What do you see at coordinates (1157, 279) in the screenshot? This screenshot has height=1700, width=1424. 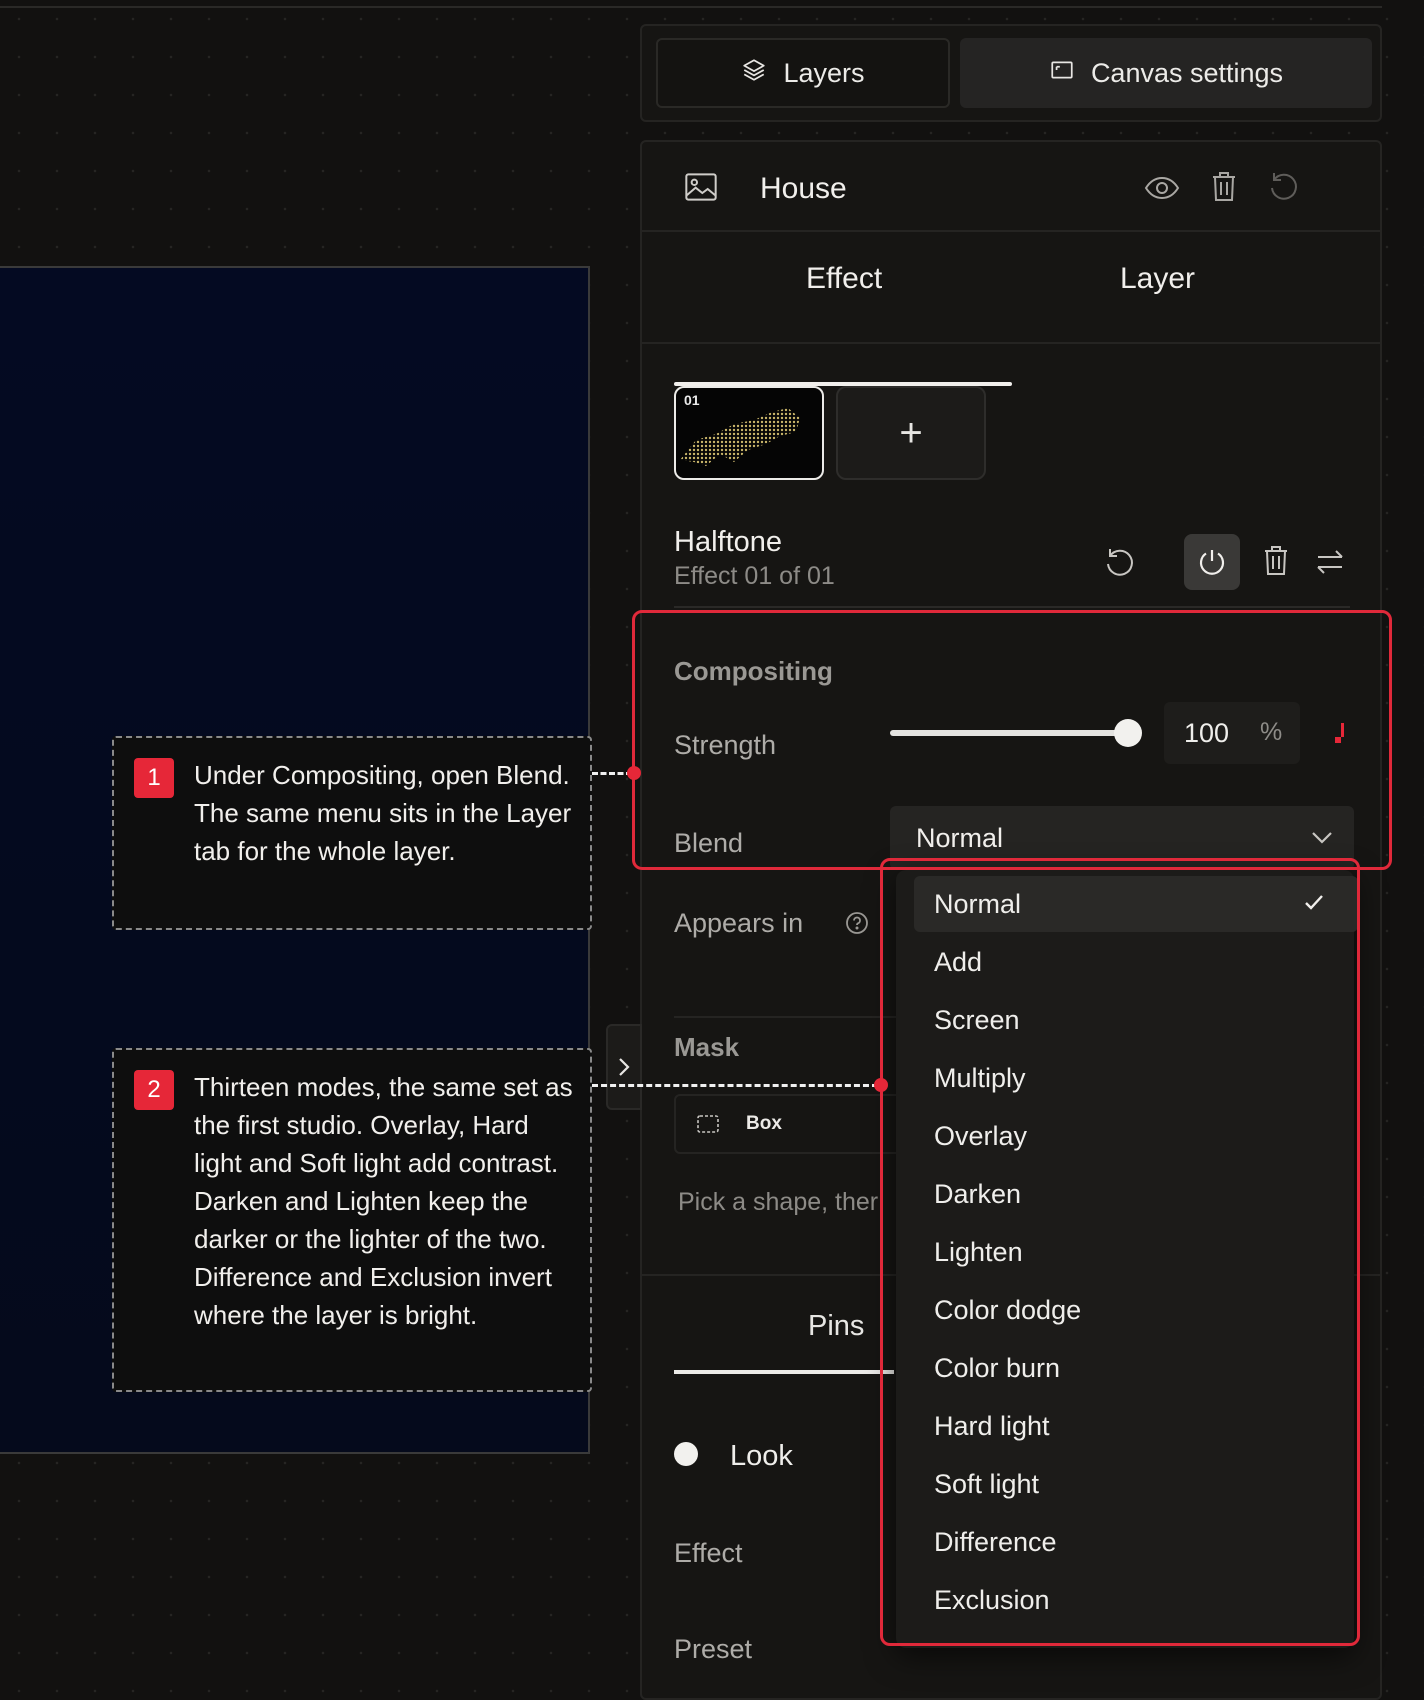 I see `tab-layer: Layer` at bounding box center [1157, 279].